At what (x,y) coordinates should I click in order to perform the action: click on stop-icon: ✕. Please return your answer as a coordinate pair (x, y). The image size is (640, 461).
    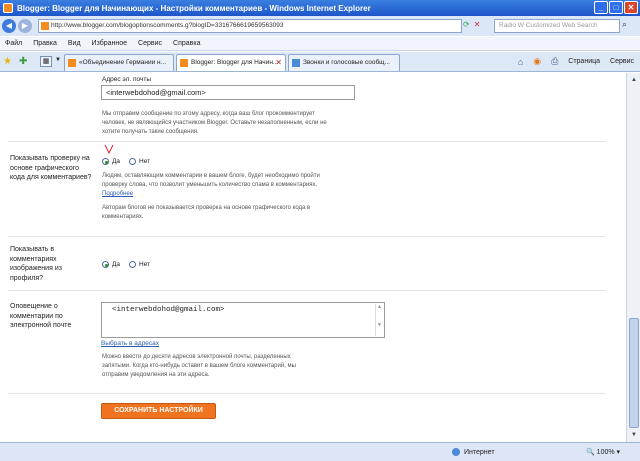
    Looking at the image, I should click on (477, 24).